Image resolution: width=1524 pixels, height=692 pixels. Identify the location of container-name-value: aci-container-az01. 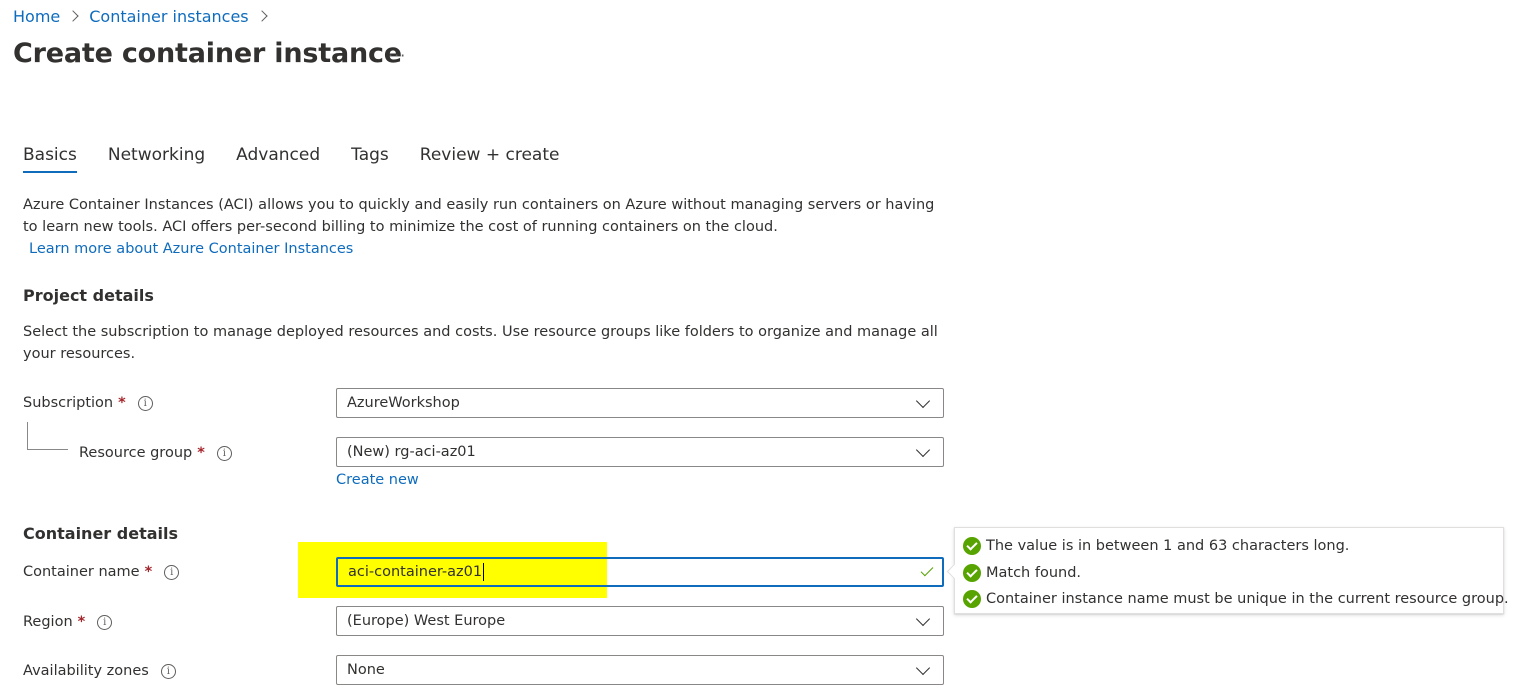
(631, 572).